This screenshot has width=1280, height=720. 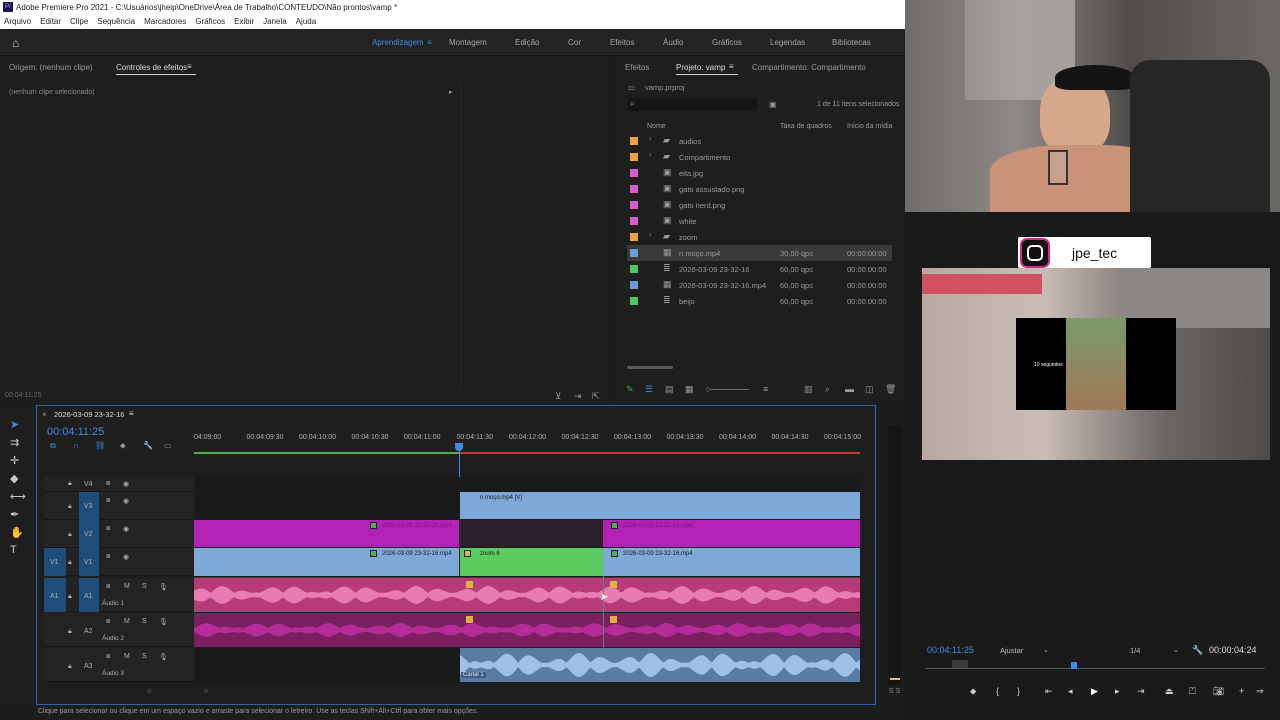 I want to click on menu-editar: Editar, so click(x=50, y=23).